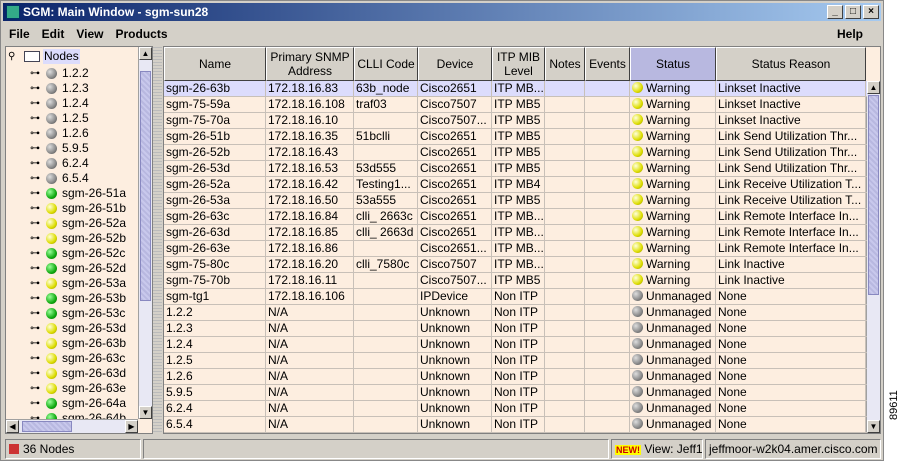 This screenshot has width=904, height=461. I want to click on tree-root: ⚲ Nodes, so click(44, 56).